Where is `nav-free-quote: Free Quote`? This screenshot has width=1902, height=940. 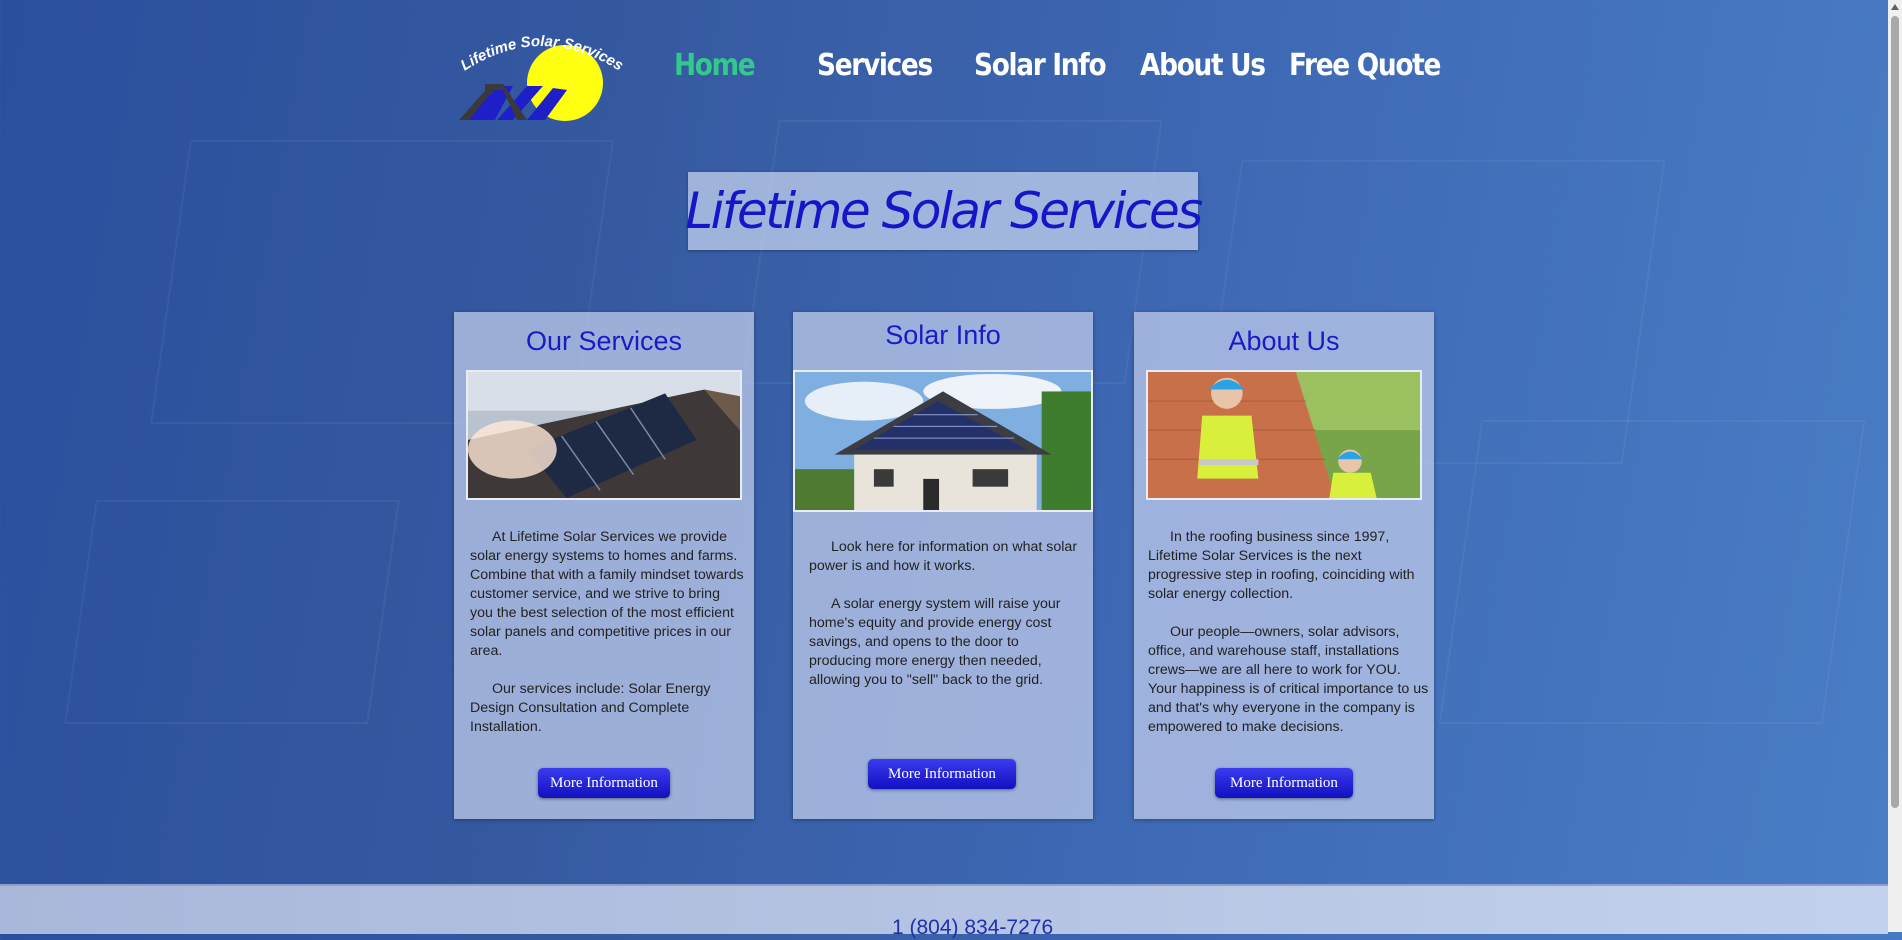 nav-free-quote: Free Quote is located at coordinates (1365, 65).